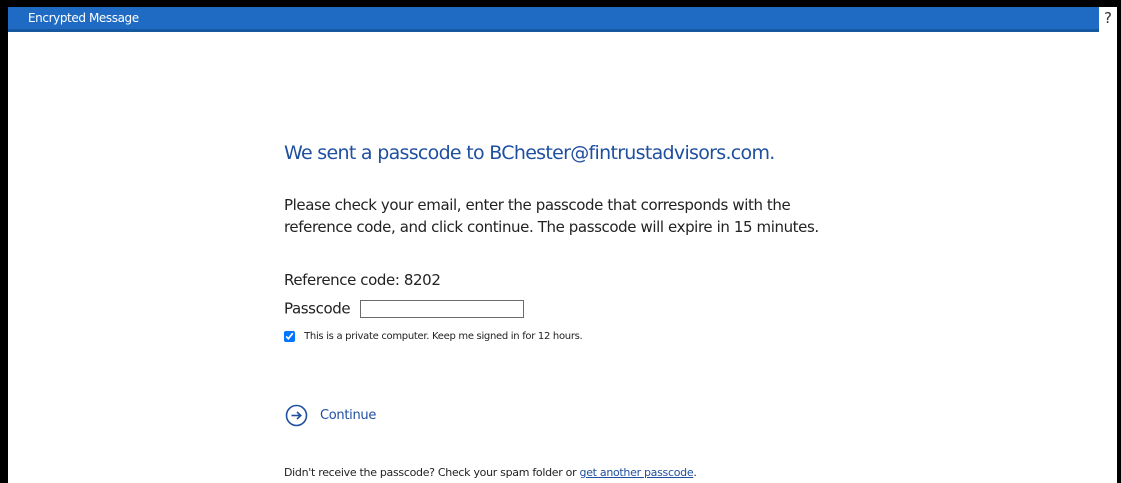 This screenshot has width=1121, height=483. I want to click on keep-signed-in-checkbox, so click(289, 336).